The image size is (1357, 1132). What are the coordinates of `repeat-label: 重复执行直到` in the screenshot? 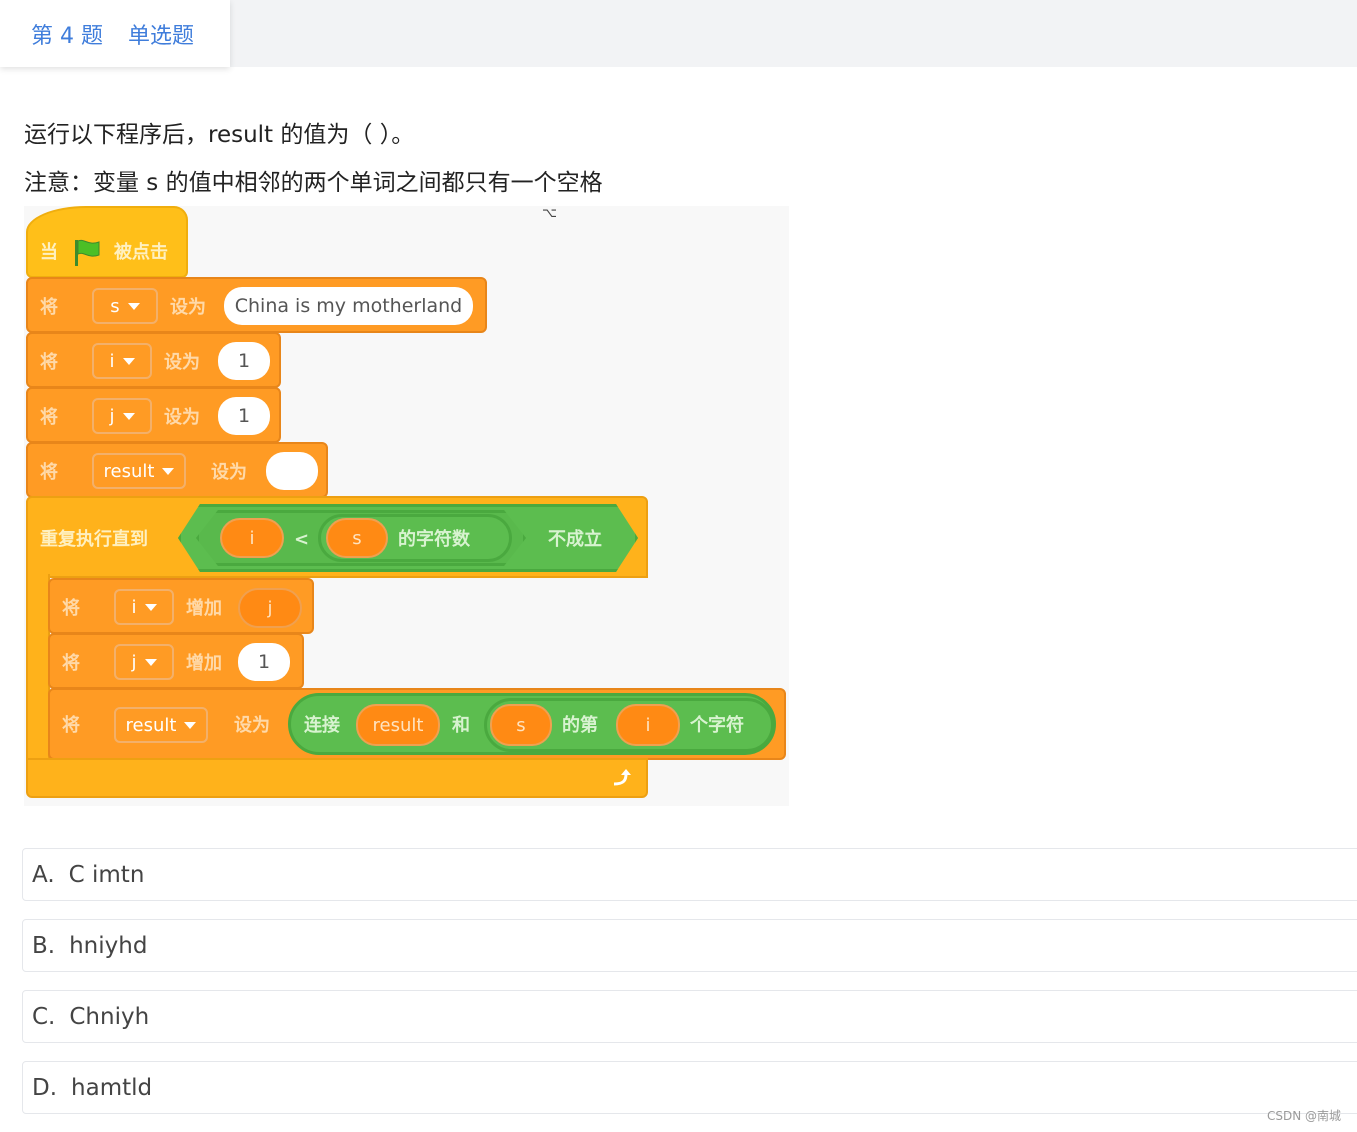 It's located at (94, 539).